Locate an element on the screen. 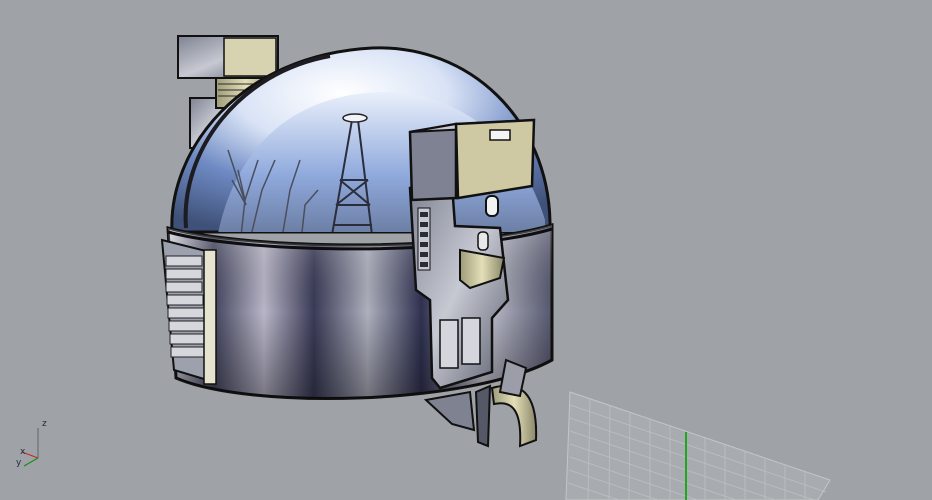 This screenshot has width=932, height=500. side-vent-panel is located at coordinates (188, 311).